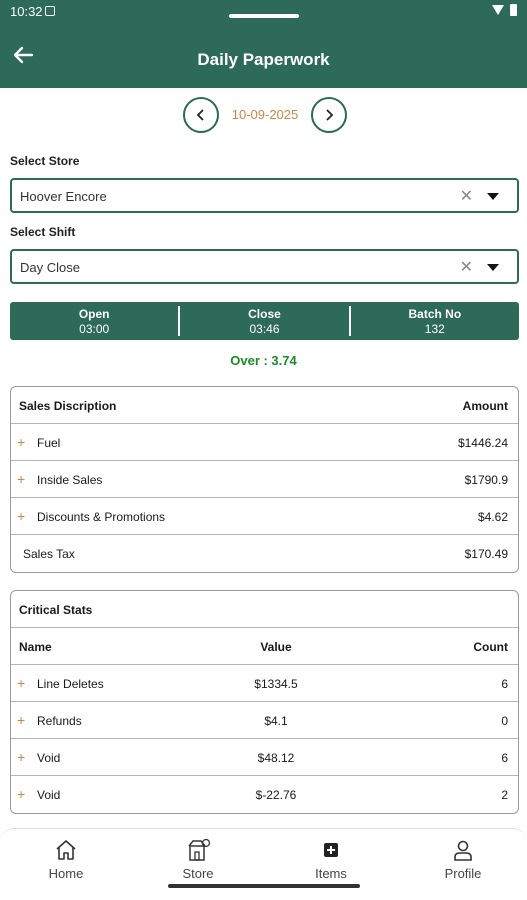 The image size is (527, 900). What do you see at coordinates (263, 864) in the screenshot?
I see `bottom-nav: Home Store Items Profile` at bounding box center [263, 864].